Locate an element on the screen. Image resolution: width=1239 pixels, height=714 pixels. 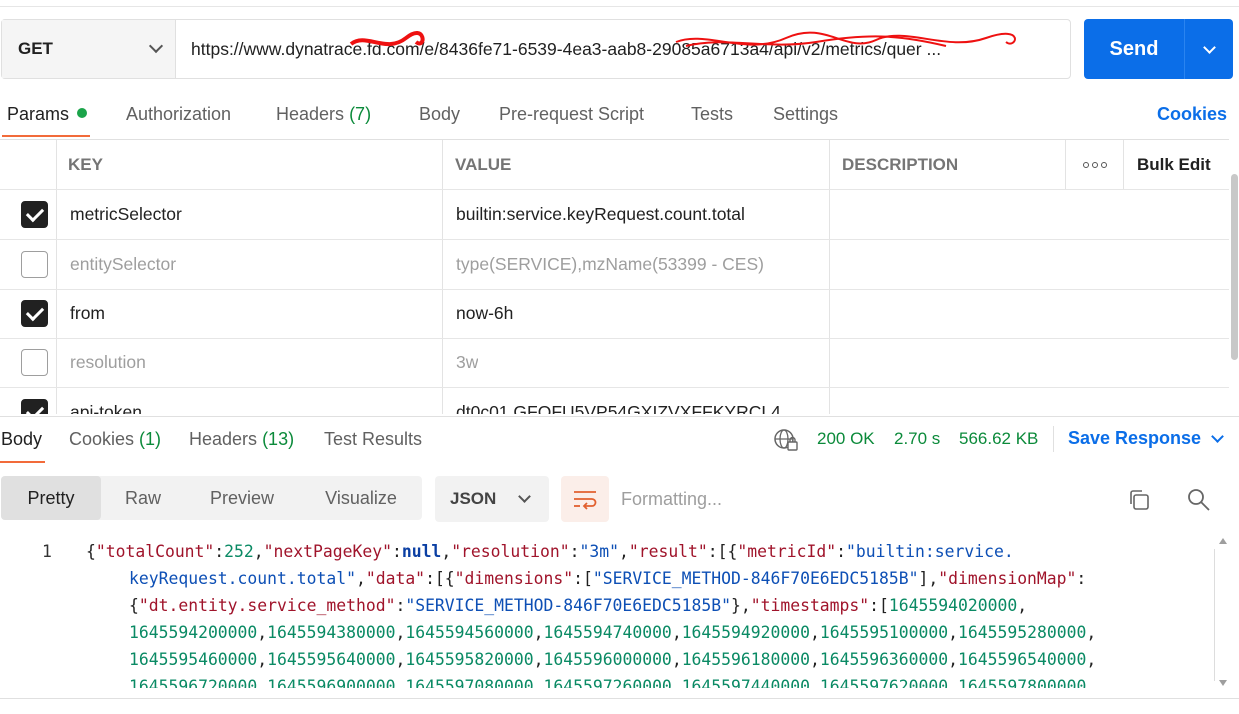
tab-authorization: Authorization is located at coordinates (178, 114).